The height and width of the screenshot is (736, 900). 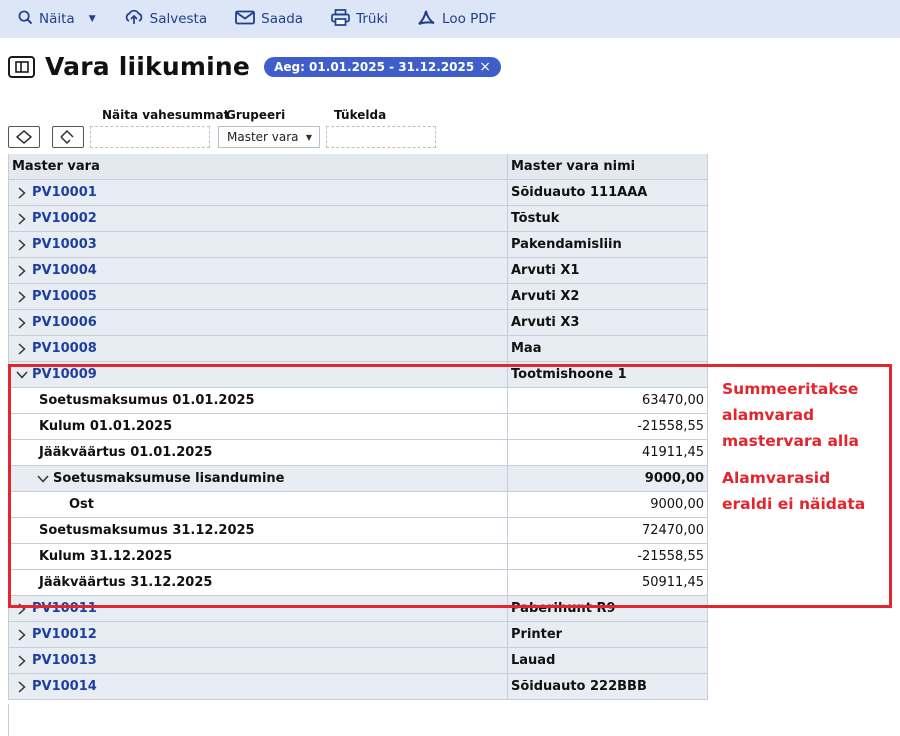 I want to click on subtotals-input, so click(x=150, y=137).